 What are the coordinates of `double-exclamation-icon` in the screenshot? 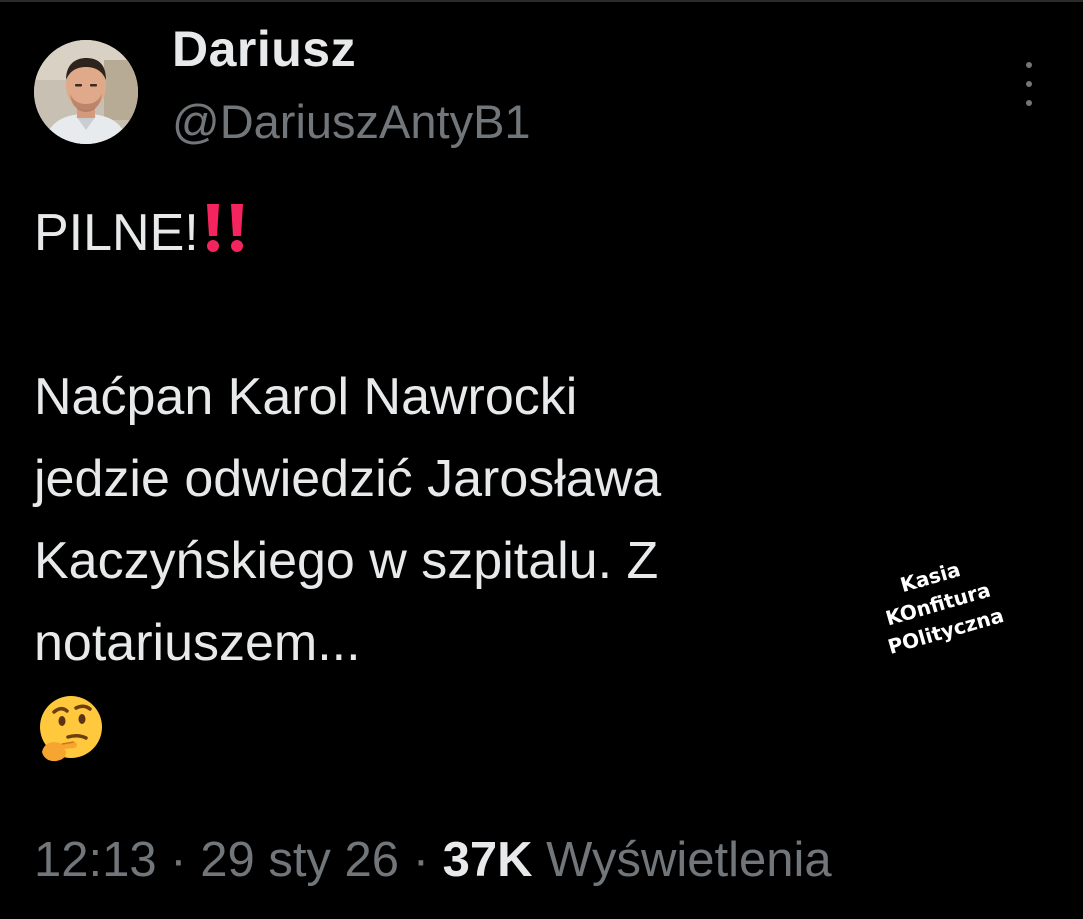 It's located at (224, 228).